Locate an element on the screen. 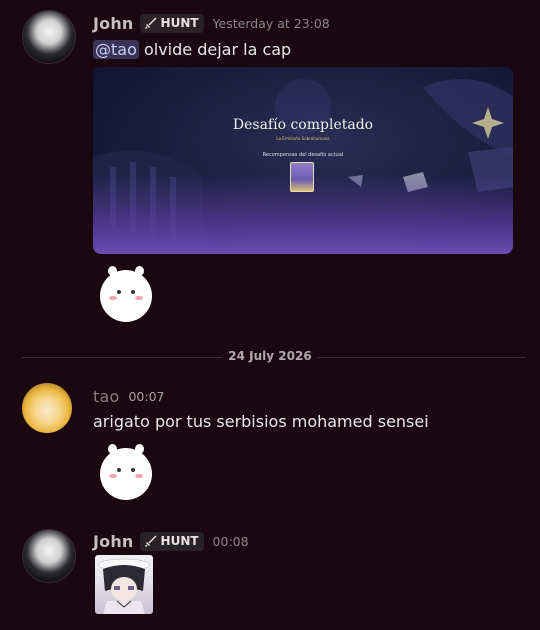 Image resolution: width=540 pixels, height=630 pixels. avatar-tao is located at coordinates (47, 408).